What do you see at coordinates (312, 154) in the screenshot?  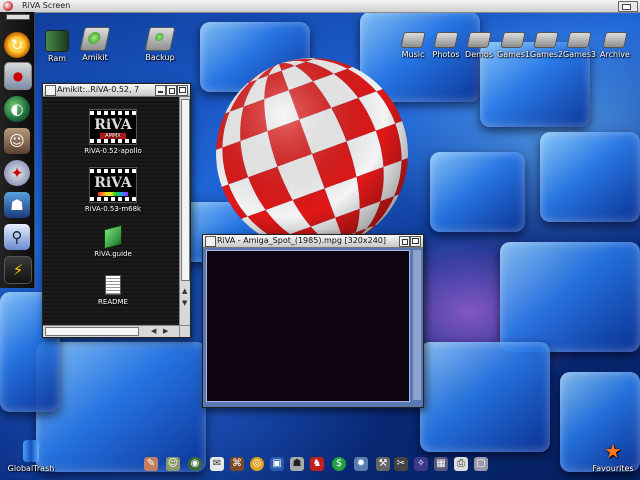 I see `boing-ball` at bounding box center [312, 154].